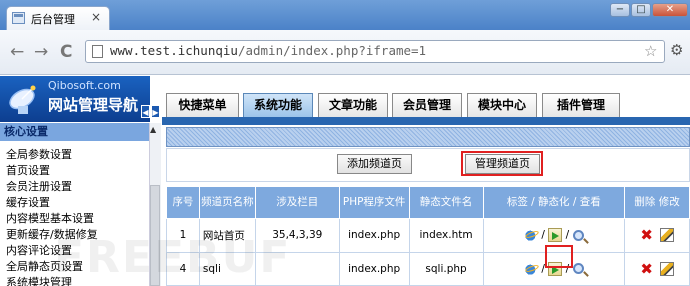 The width and height of the screenshot is (690, 286). I want to click on scroll-up-icon: ▲, so click(153, 129).